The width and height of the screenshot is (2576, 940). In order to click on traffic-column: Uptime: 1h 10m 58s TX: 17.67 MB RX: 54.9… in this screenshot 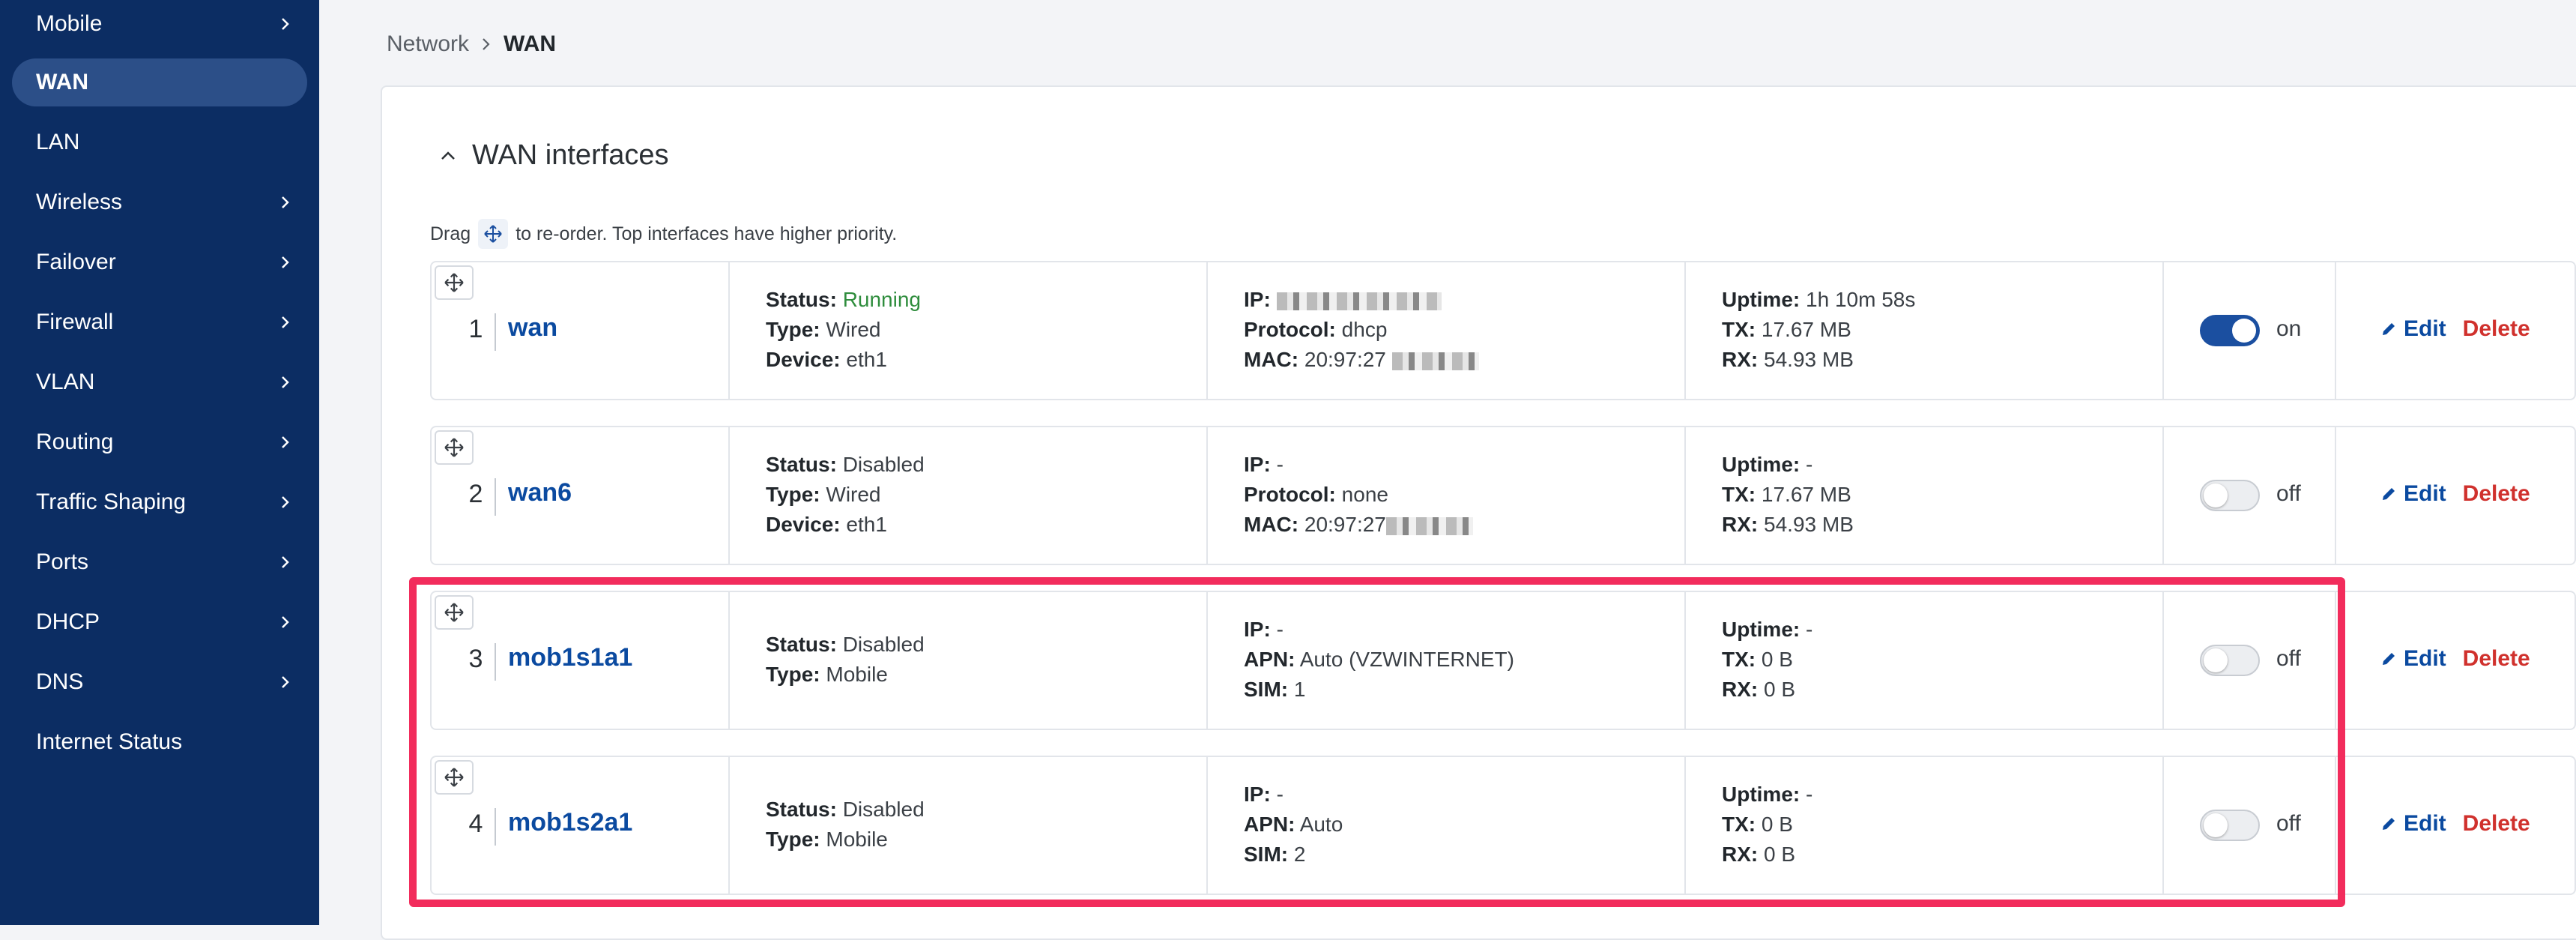, I will do `click(1923, 331)`.